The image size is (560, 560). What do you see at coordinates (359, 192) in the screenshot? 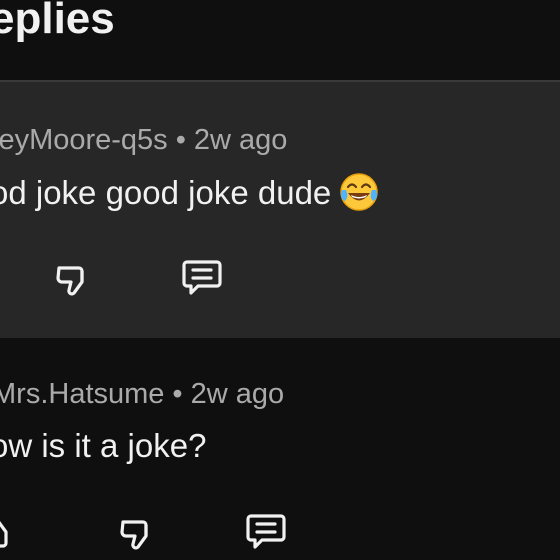
I see `tears-of-joy-emoji-icon` at bounding box center [359, 192].